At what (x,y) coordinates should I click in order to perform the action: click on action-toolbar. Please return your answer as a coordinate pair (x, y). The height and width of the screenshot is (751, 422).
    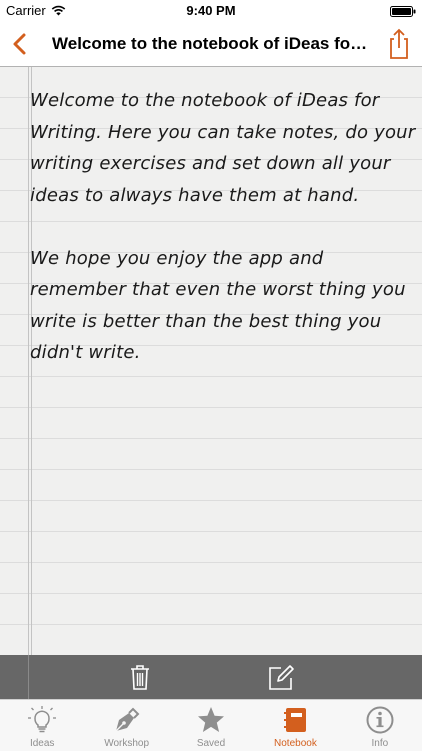
    Looking at the image, I should click on (211, 677).